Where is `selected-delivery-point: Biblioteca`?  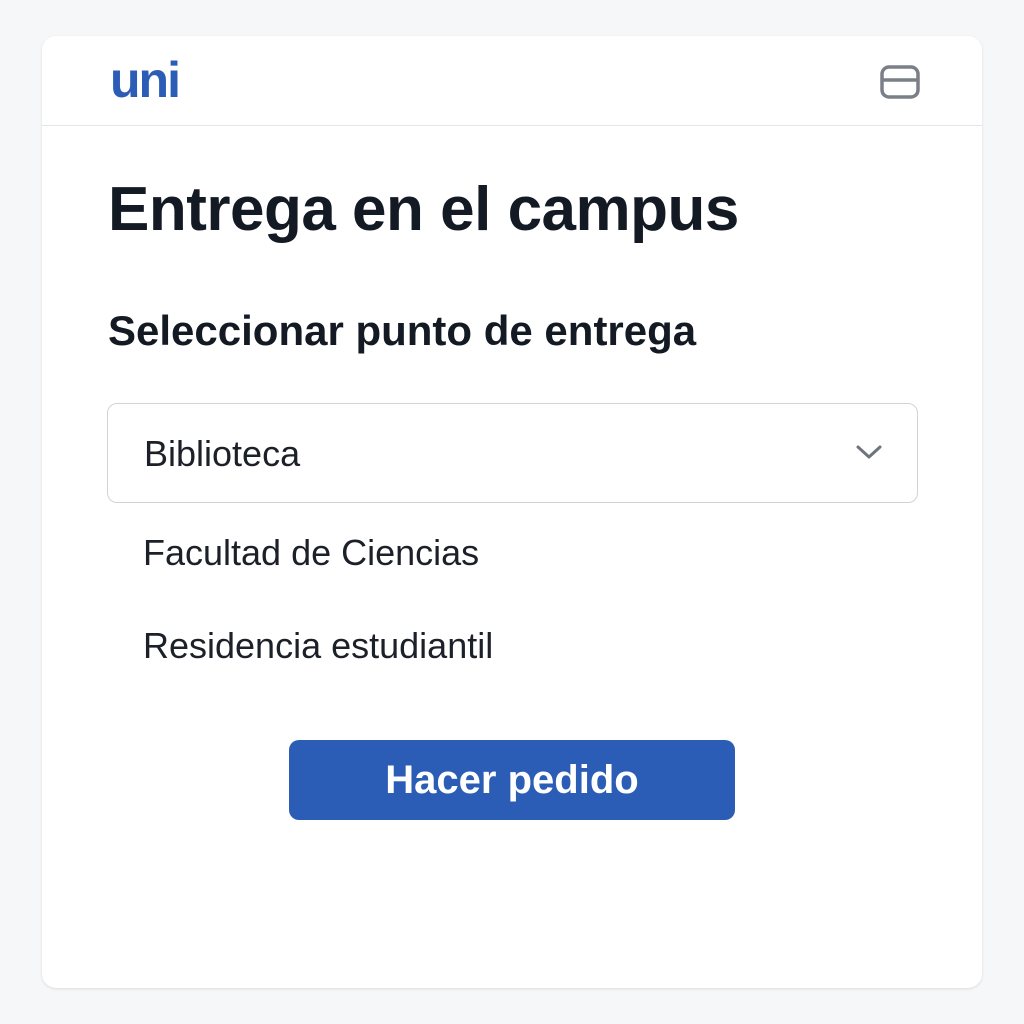
selected-delivery-point: Biblioteca is located at coordinates (222, 453).